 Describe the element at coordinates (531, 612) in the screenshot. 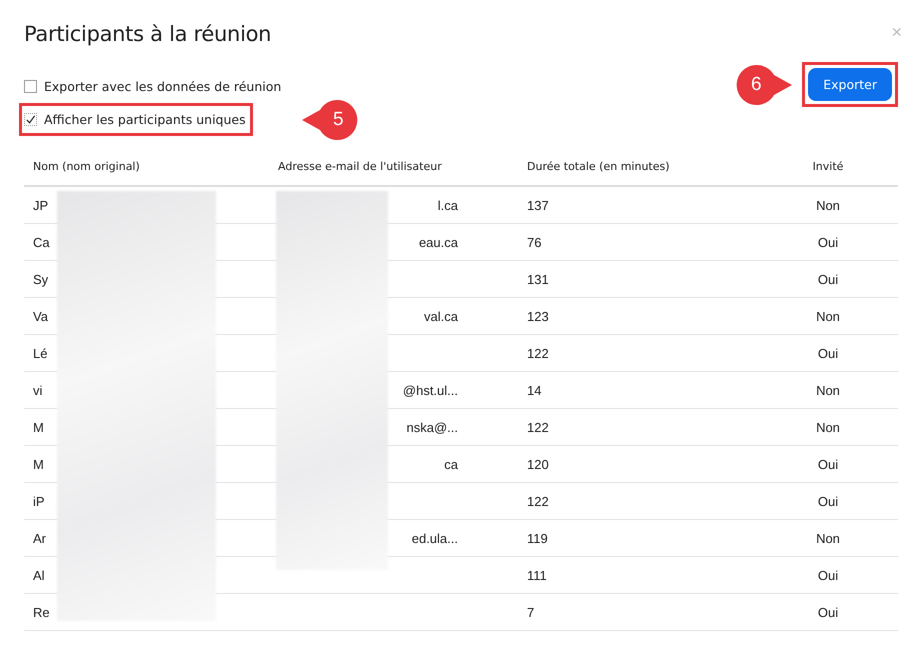

I see `table-cell-text: 7` at that location.